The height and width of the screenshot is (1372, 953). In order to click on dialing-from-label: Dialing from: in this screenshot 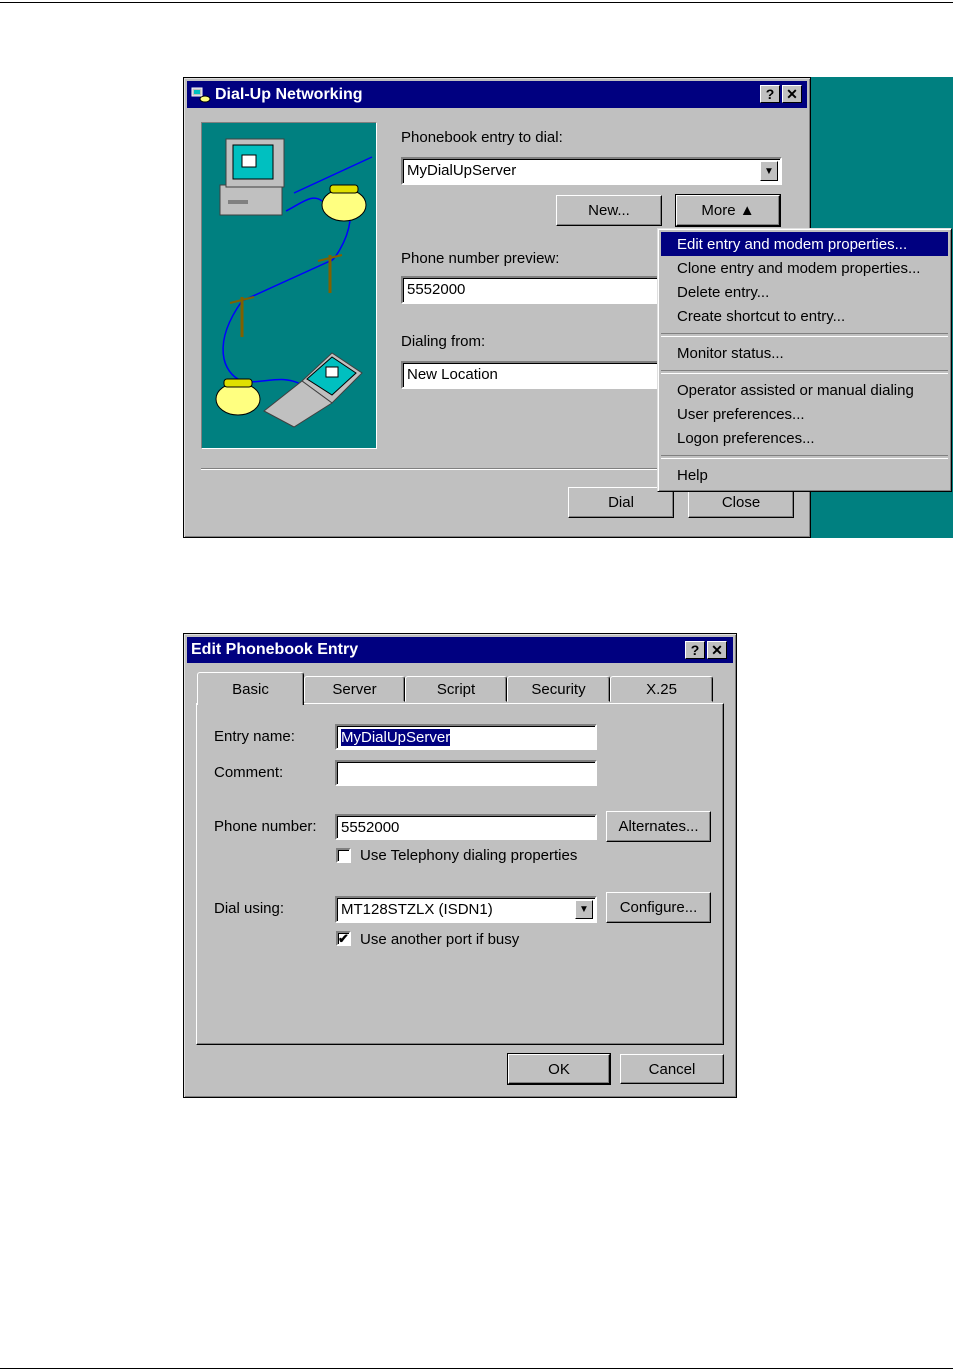, I will do `click(443, 341)`.